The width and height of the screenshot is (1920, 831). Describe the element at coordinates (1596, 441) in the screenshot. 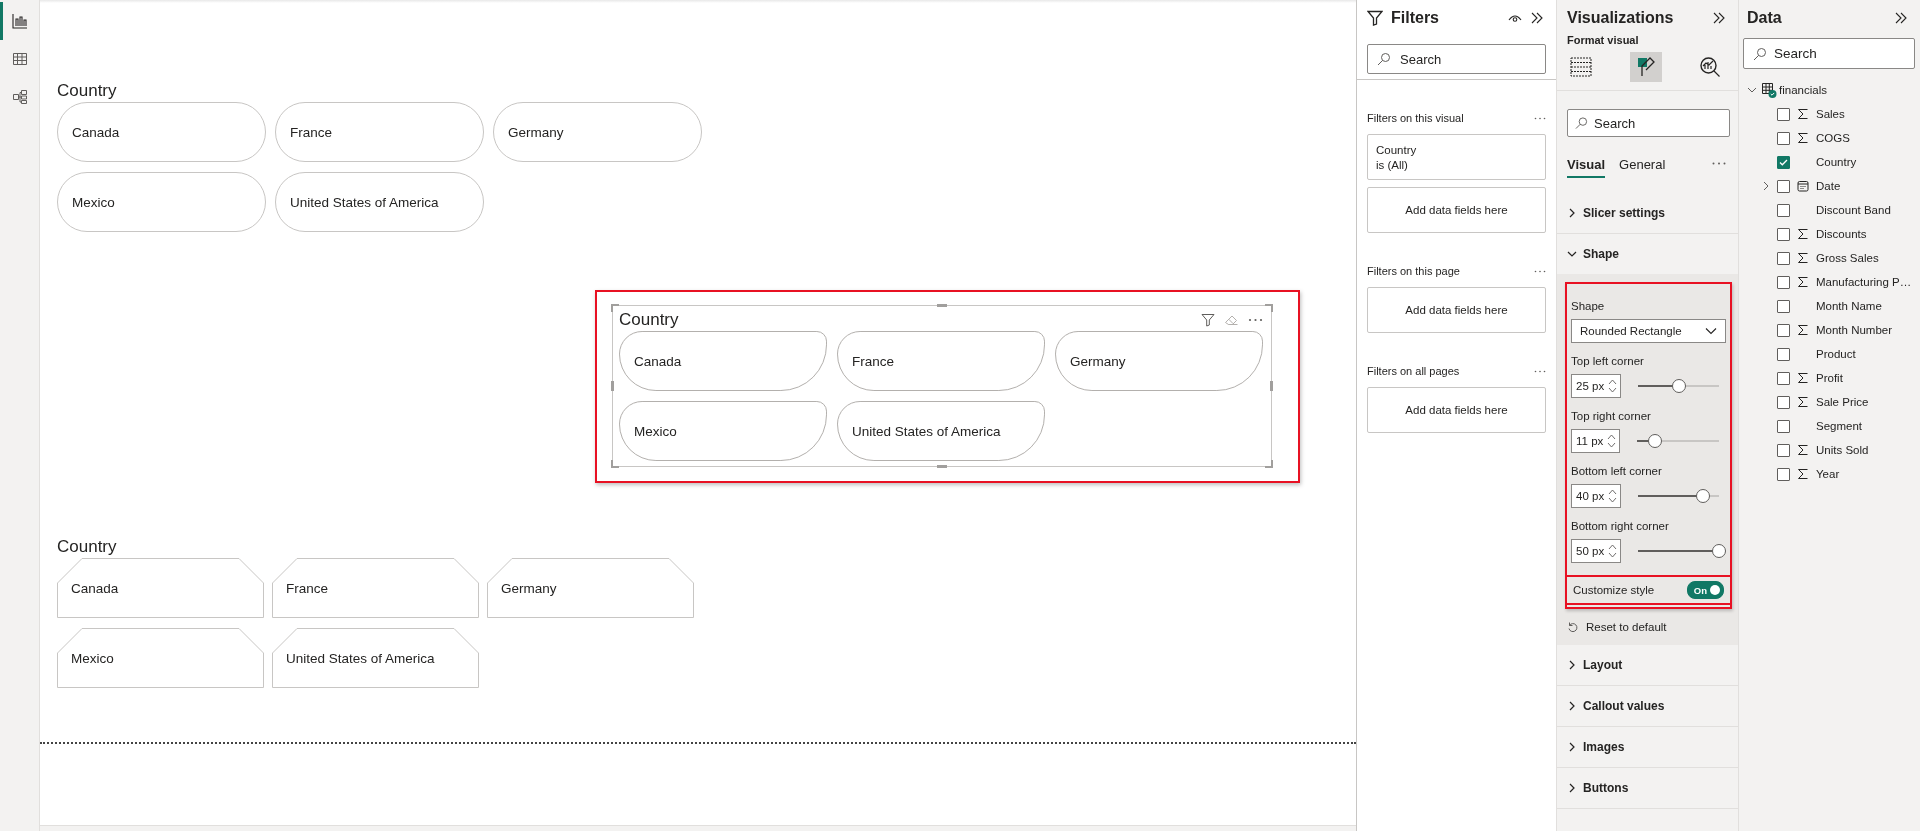

I see `number-field: 11 px` at that location.